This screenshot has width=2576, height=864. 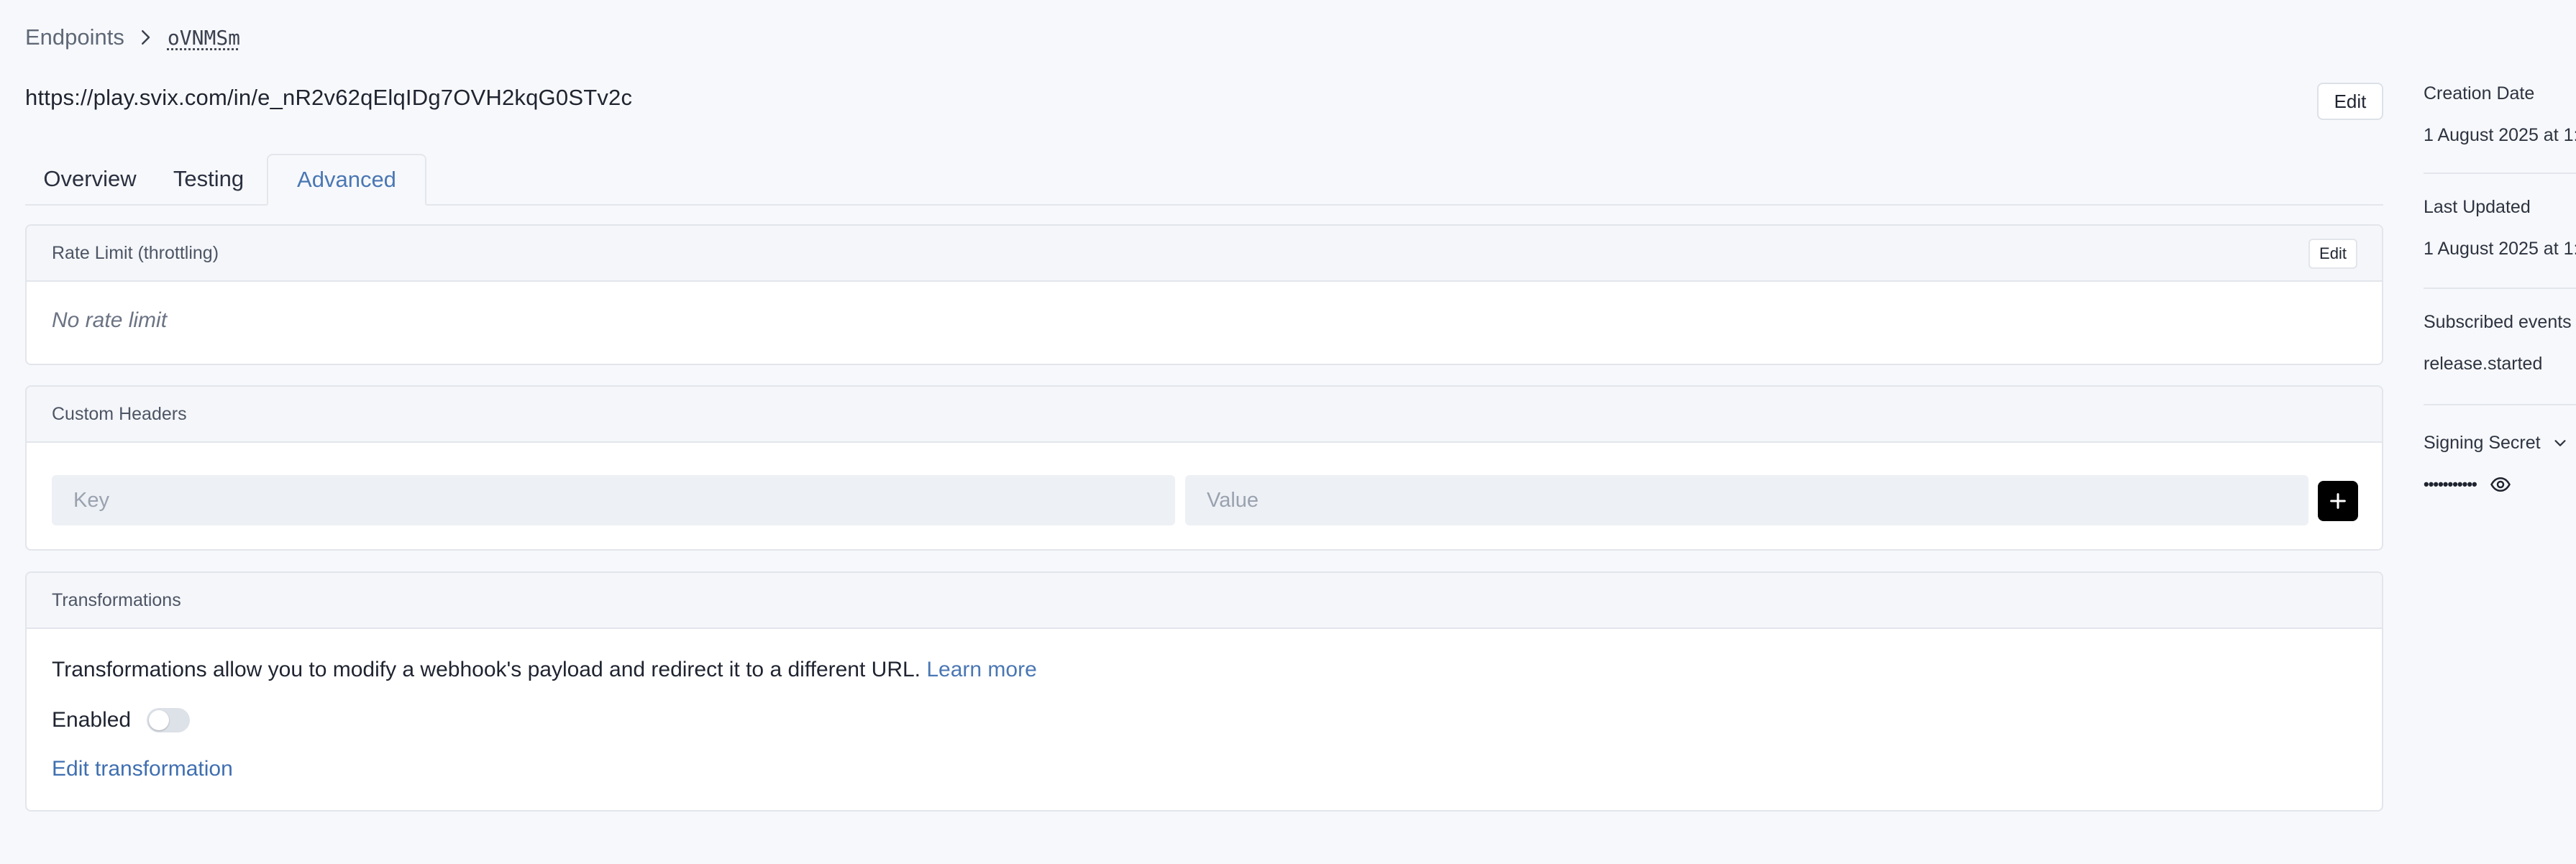 What do you see at coordinates (2498, 322) in the screenshot?
I see `subscribed-events-label: Subscribed events` at bounding box center [2498, 322].